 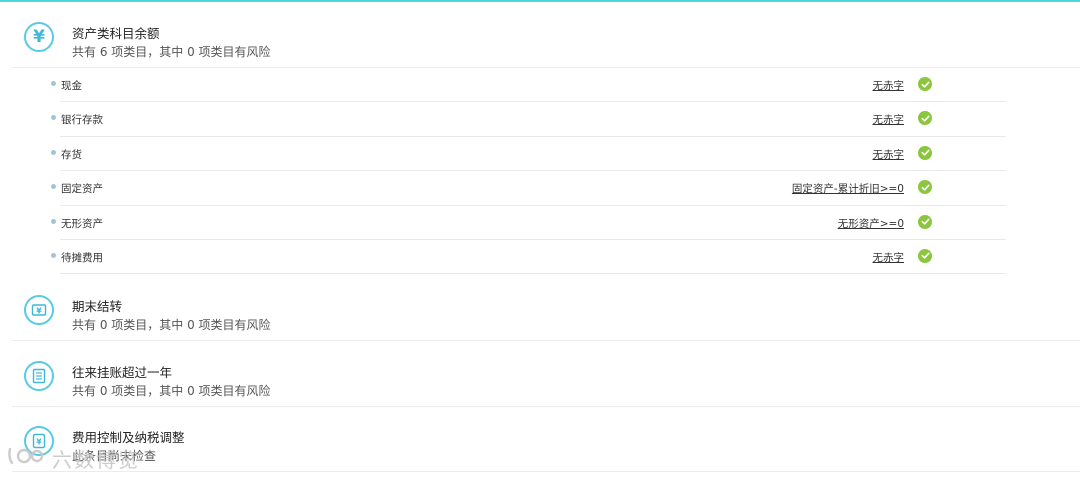 What do you see at coordinates (546, 471) in the screenshot?
I see `divider` at bounding box center [546, 471].